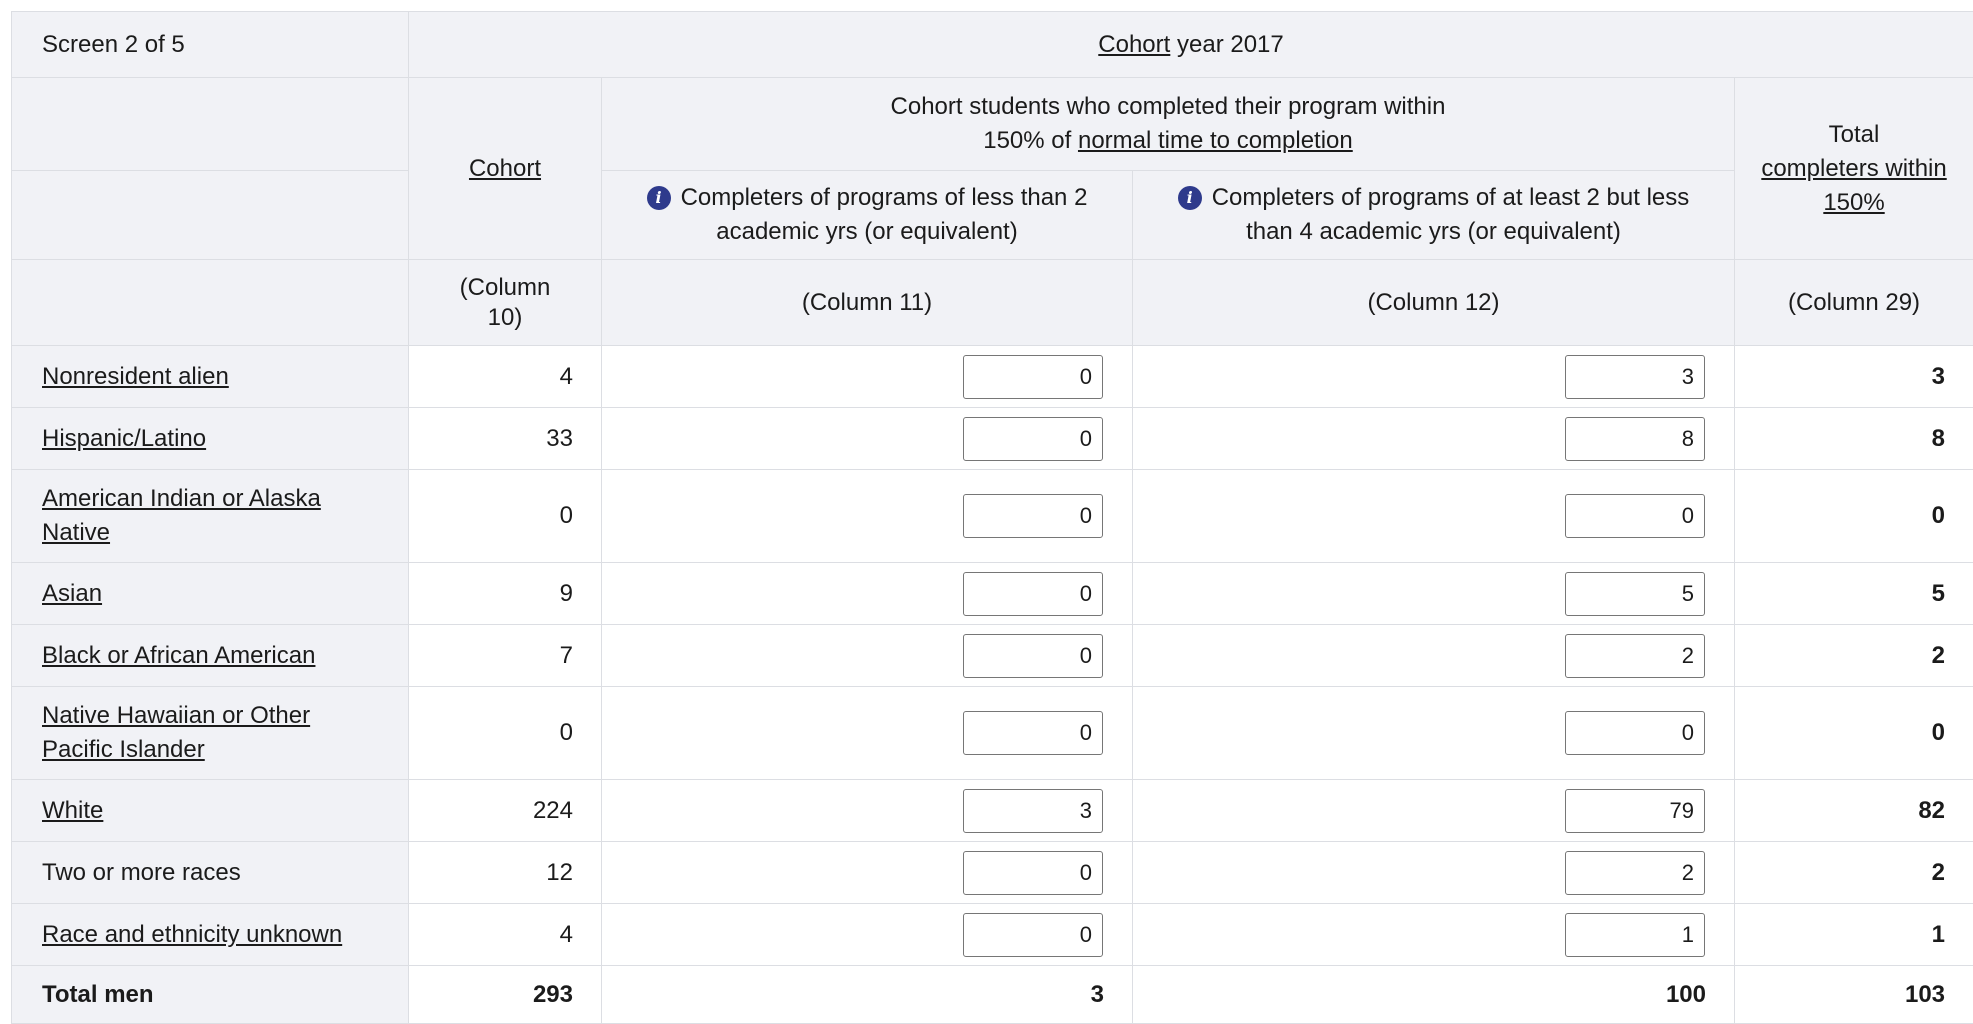 This screenshot has width=1973, height=1024. I want to click on total-cohort: 293, so click(505, 995).